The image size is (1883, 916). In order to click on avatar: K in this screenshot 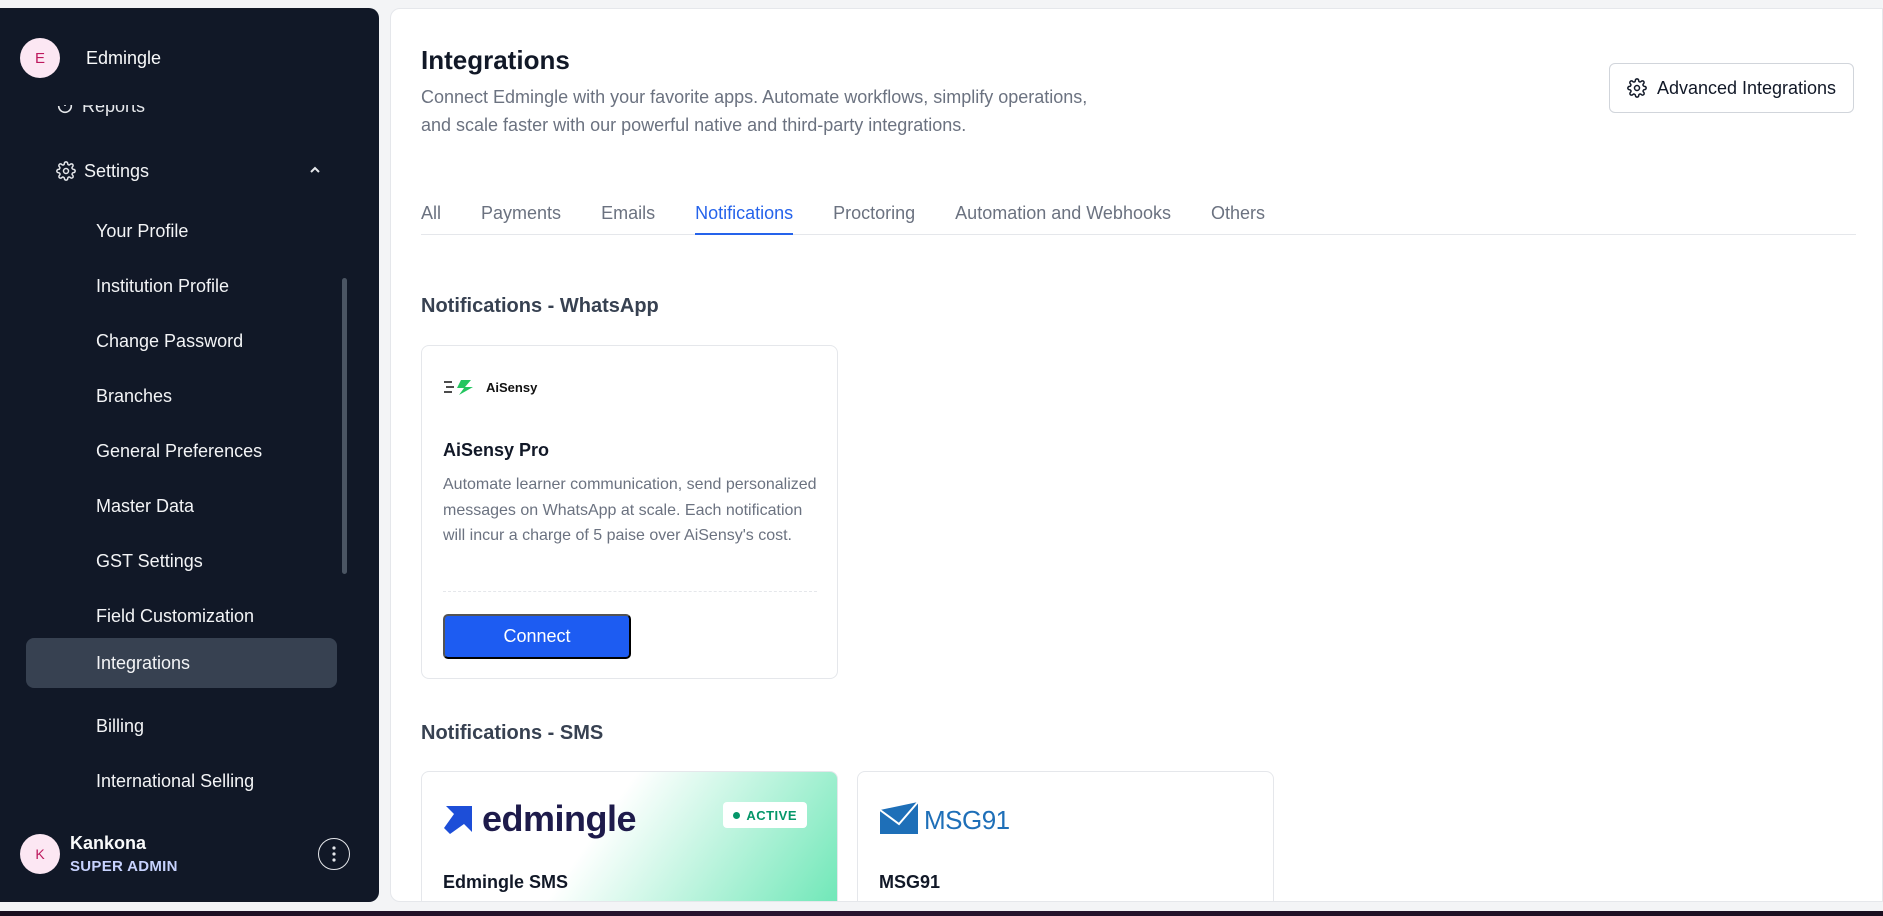, I will do `click(40, 854)`.